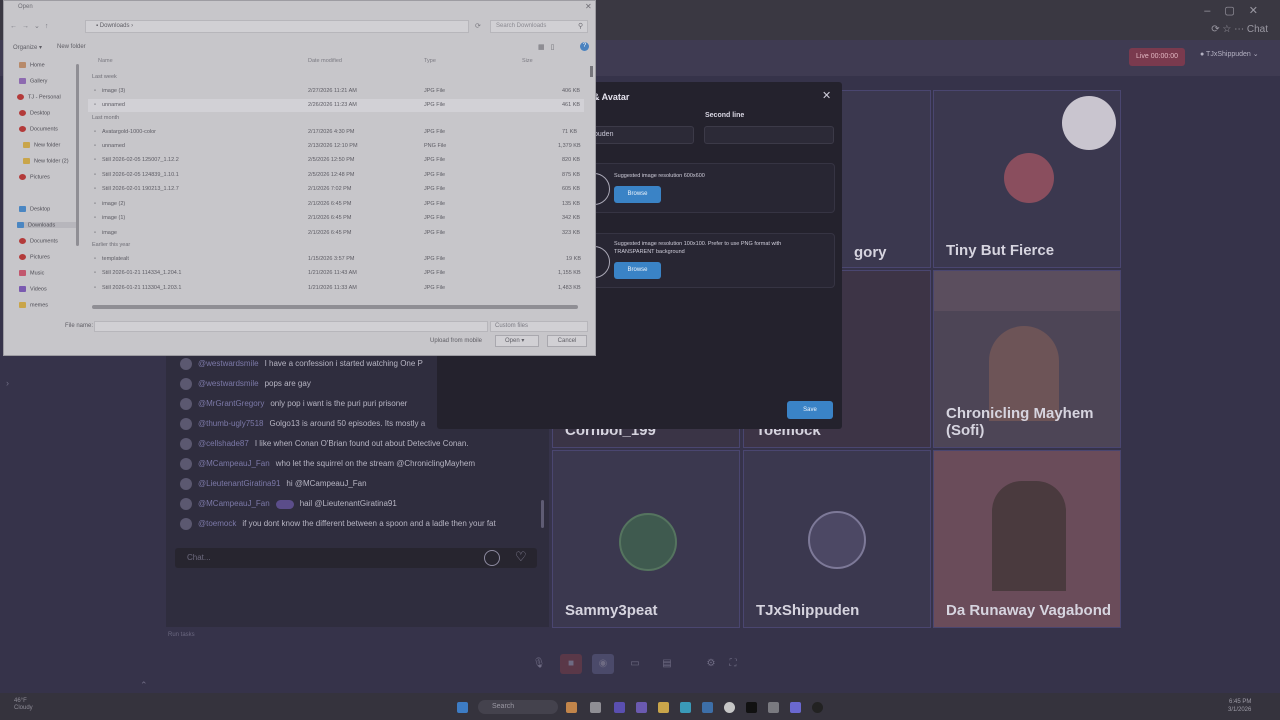 This screenshot has height=720, width=1280. What do you see at coordinates (1239, 29) in the screenshot?
I see `browser-toolbar-icons: ⟳ ☆ ⋯ Chat` at bounding box center [1239, 29].